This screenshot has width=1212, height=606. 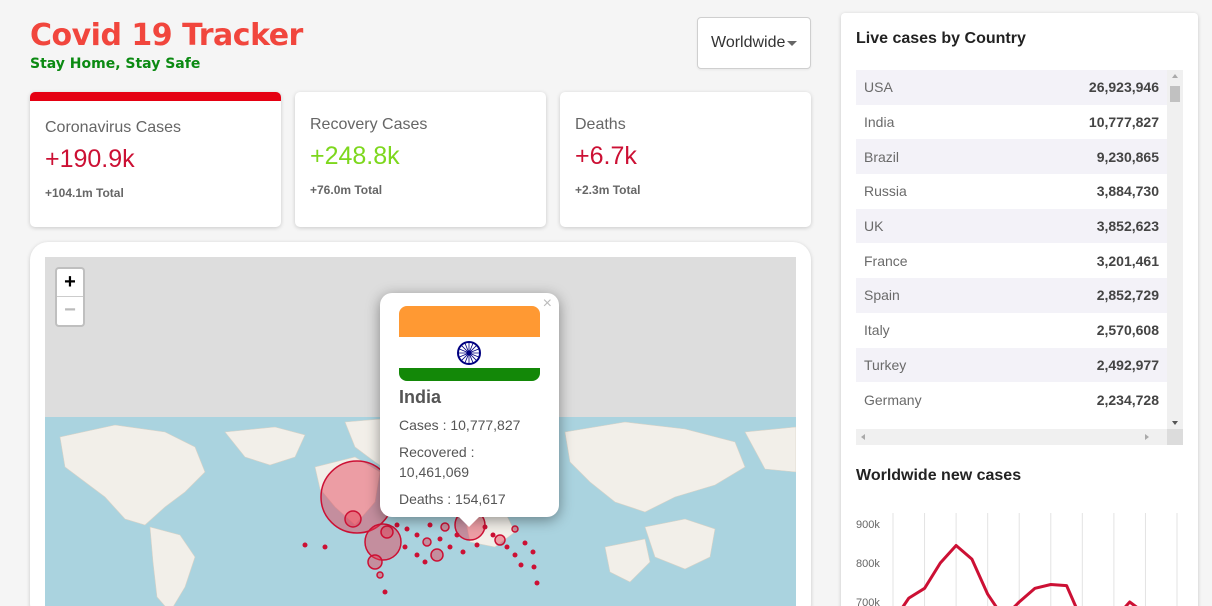 I want to click on row-cases: 26,923,946, so click(x=1123, y=87).